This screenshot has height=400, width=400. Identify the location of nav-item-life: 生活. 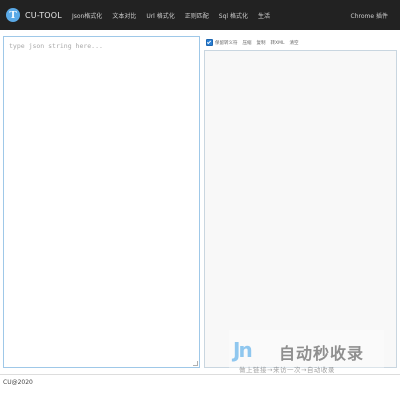
(264, 15).